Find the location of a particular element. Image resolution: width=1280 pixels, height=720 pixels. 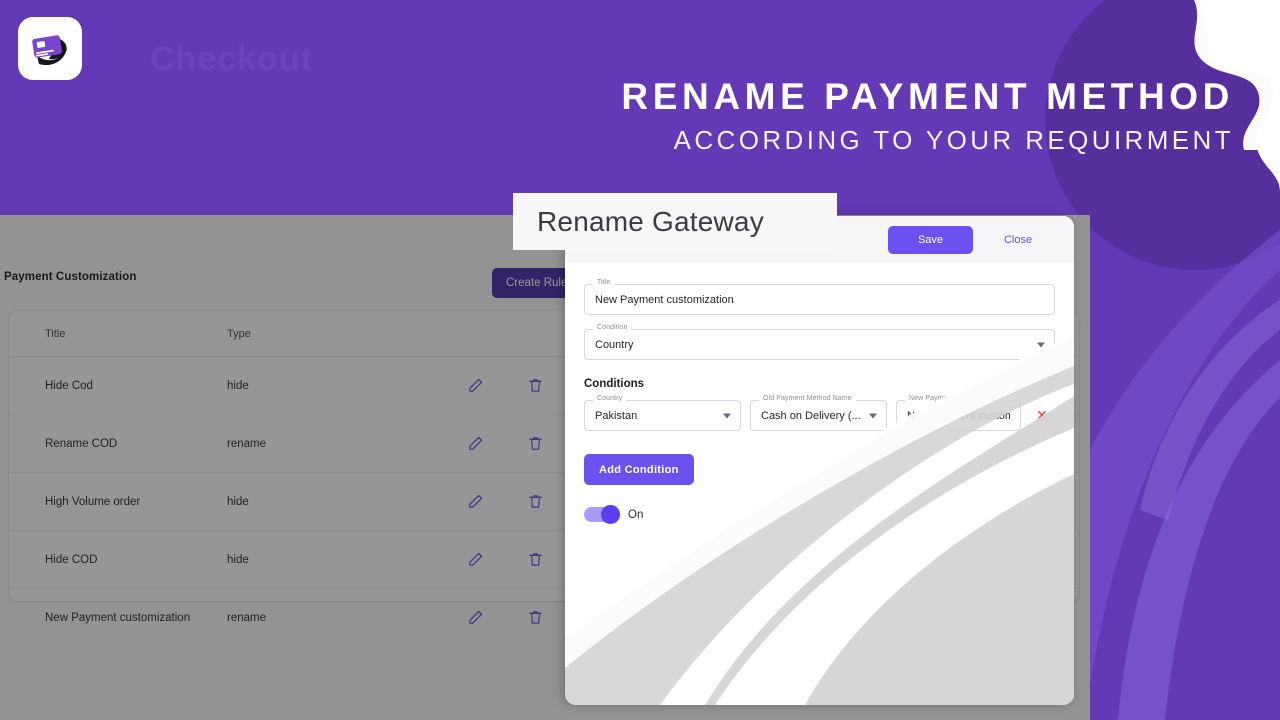

country-select-value: Pakistan is located at coordinates (616, 415).